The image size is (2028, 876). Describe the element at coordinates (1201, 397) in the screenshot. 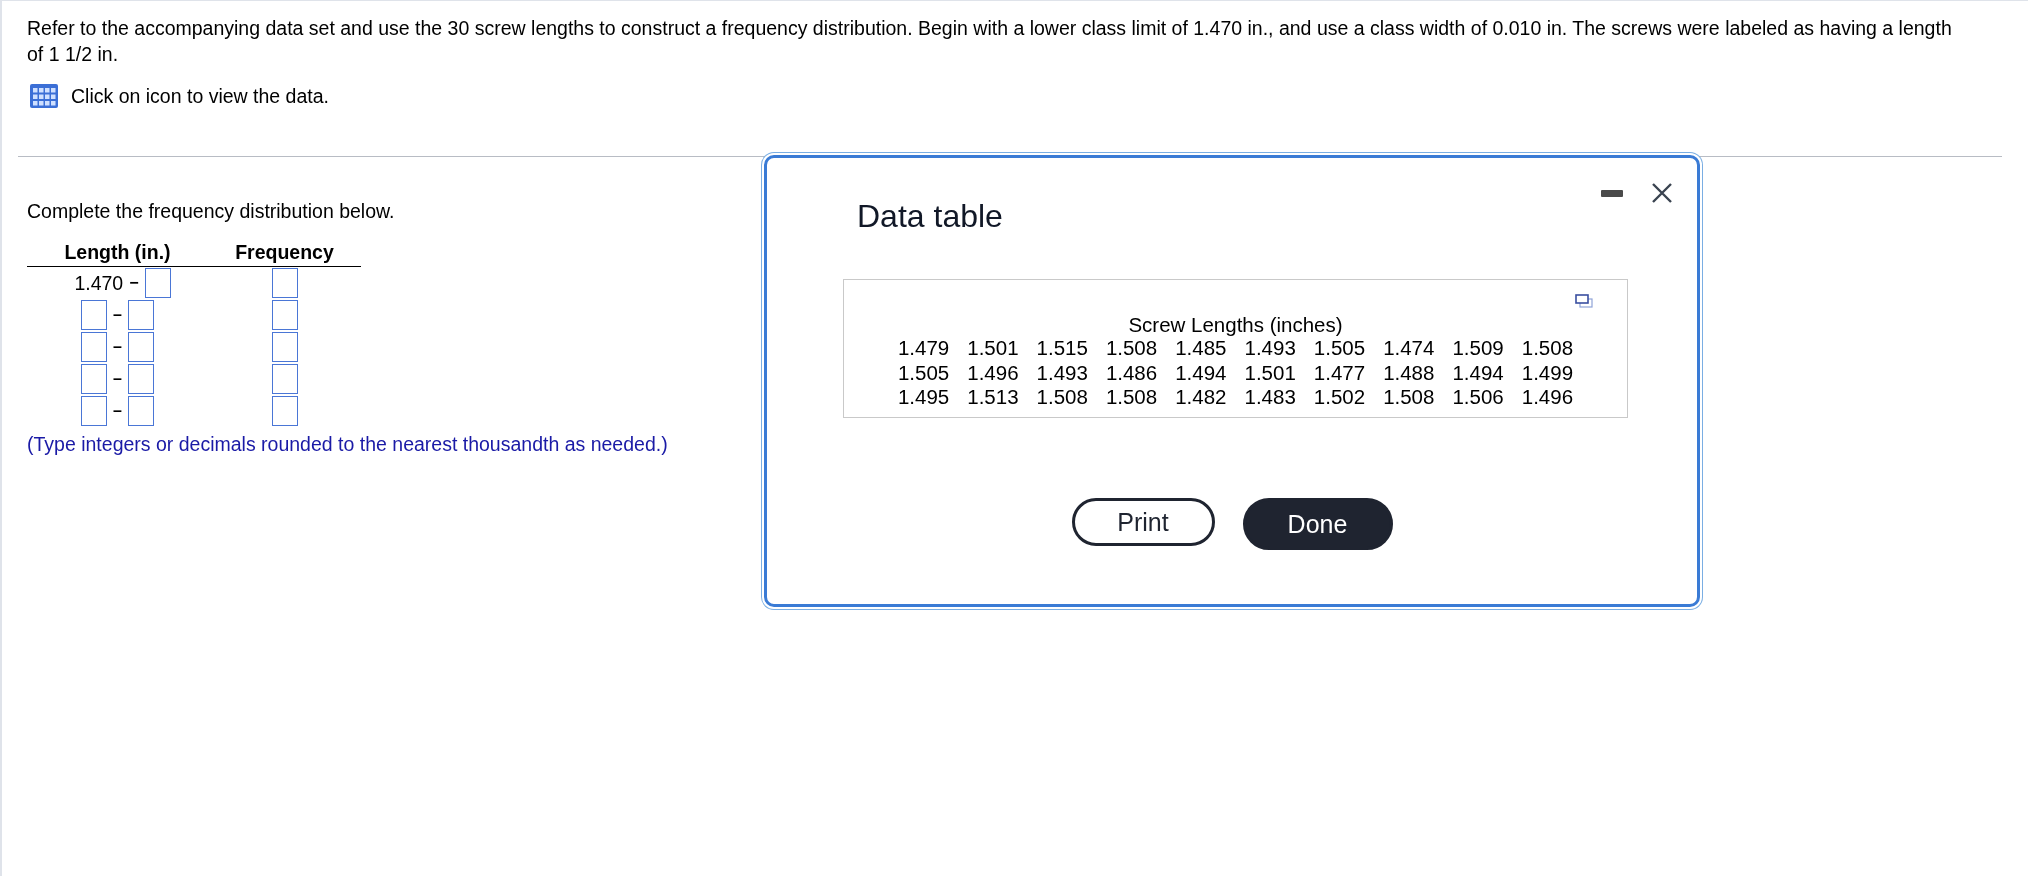

I see `table-cell: 1.482` at that location.